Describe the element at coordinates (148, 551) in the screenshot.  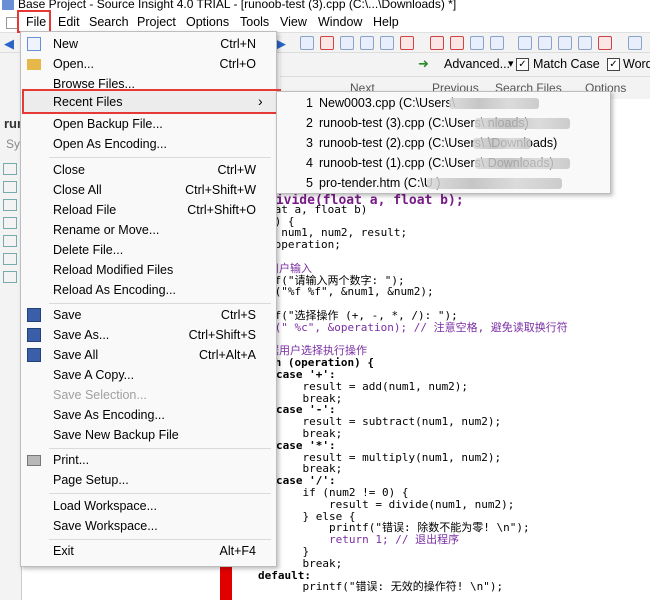
I see `menu-item-exit: Exit Alt+F4` at that location.